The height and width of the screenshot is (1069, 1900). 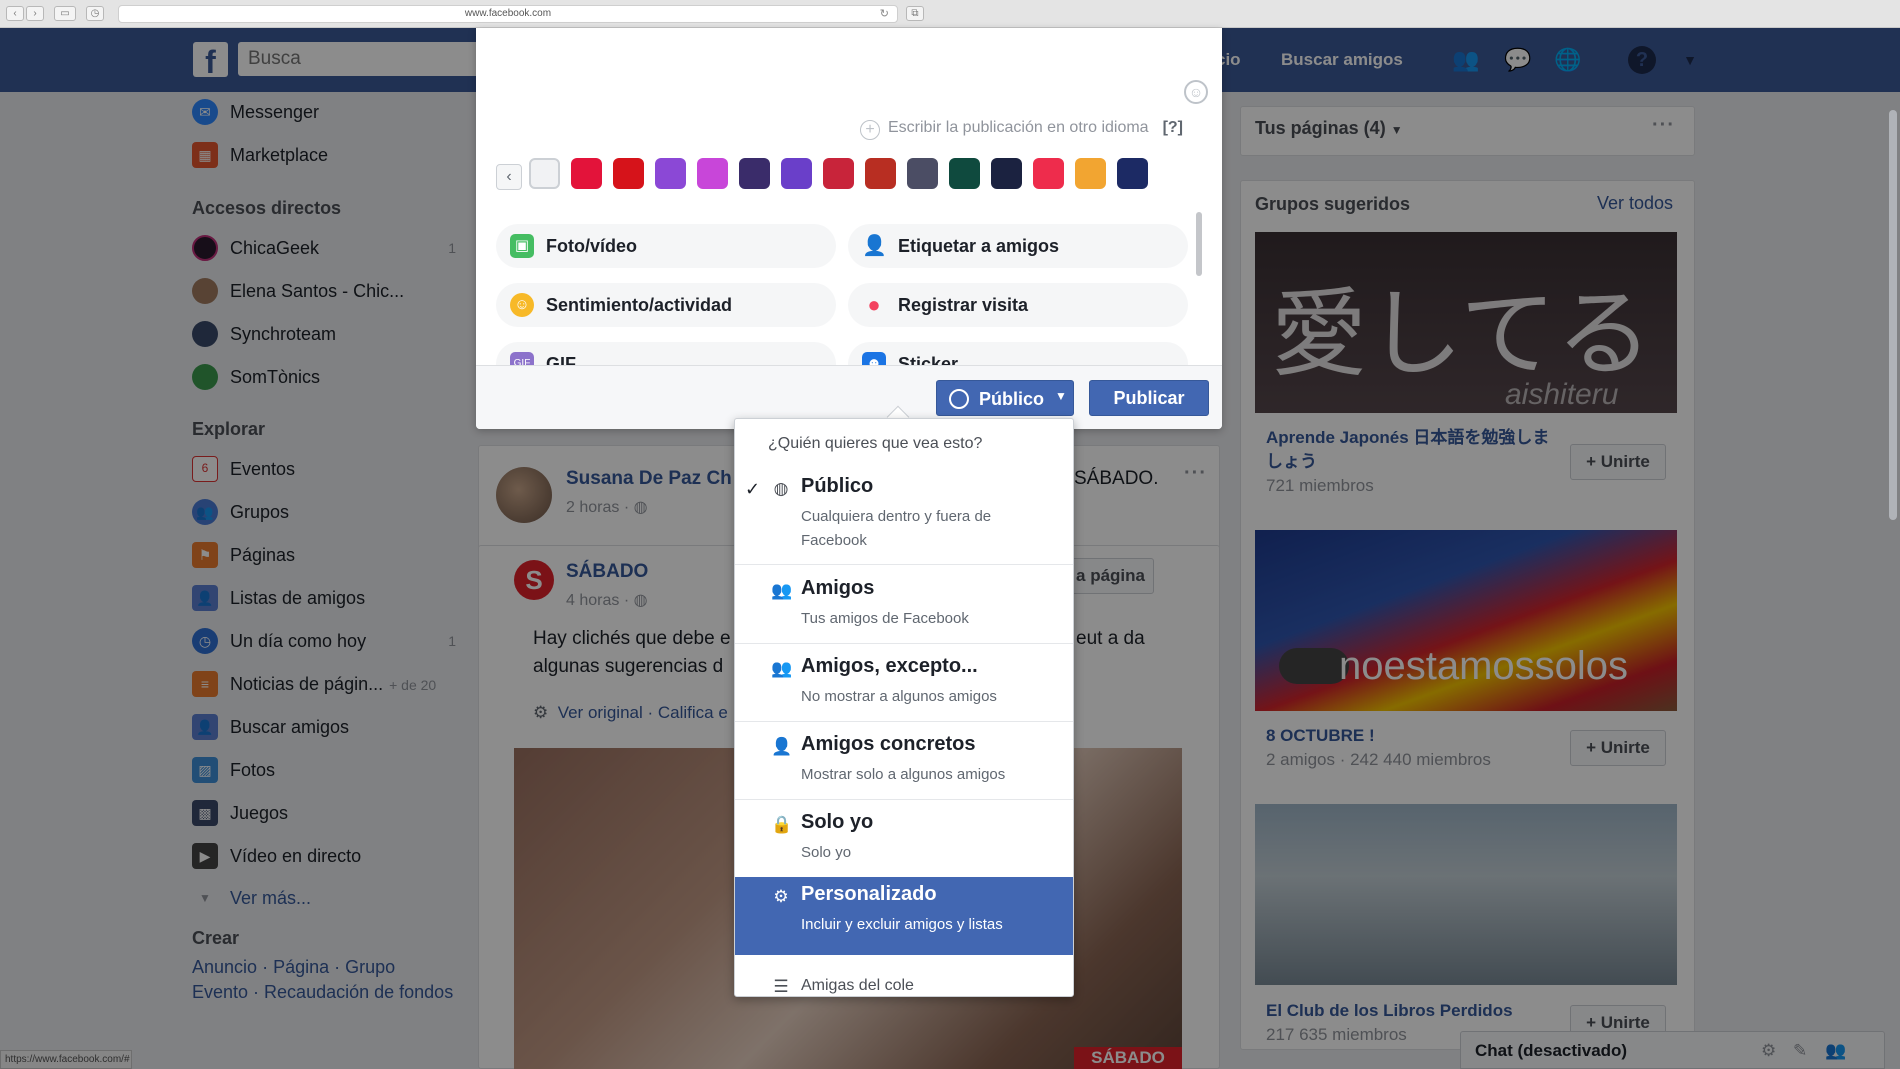 What do you see at coordinates (1149, 398) in the screenshot?
I see `publish-button: Publicar` at bounding box center [1149, 398].